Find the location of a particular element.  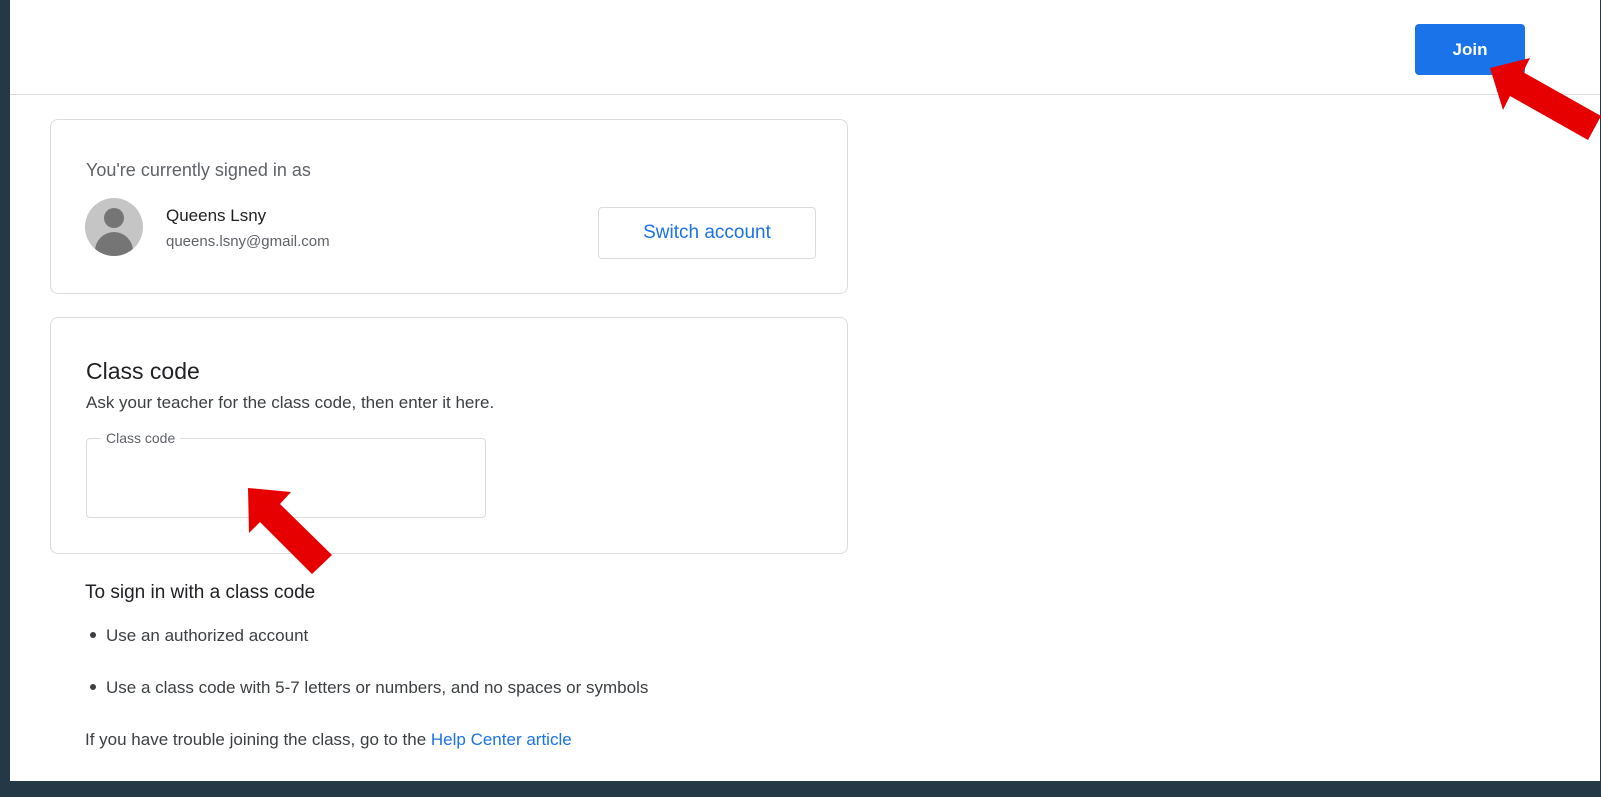

help-center-link: Help Center article is located at coordinates (501, 739).